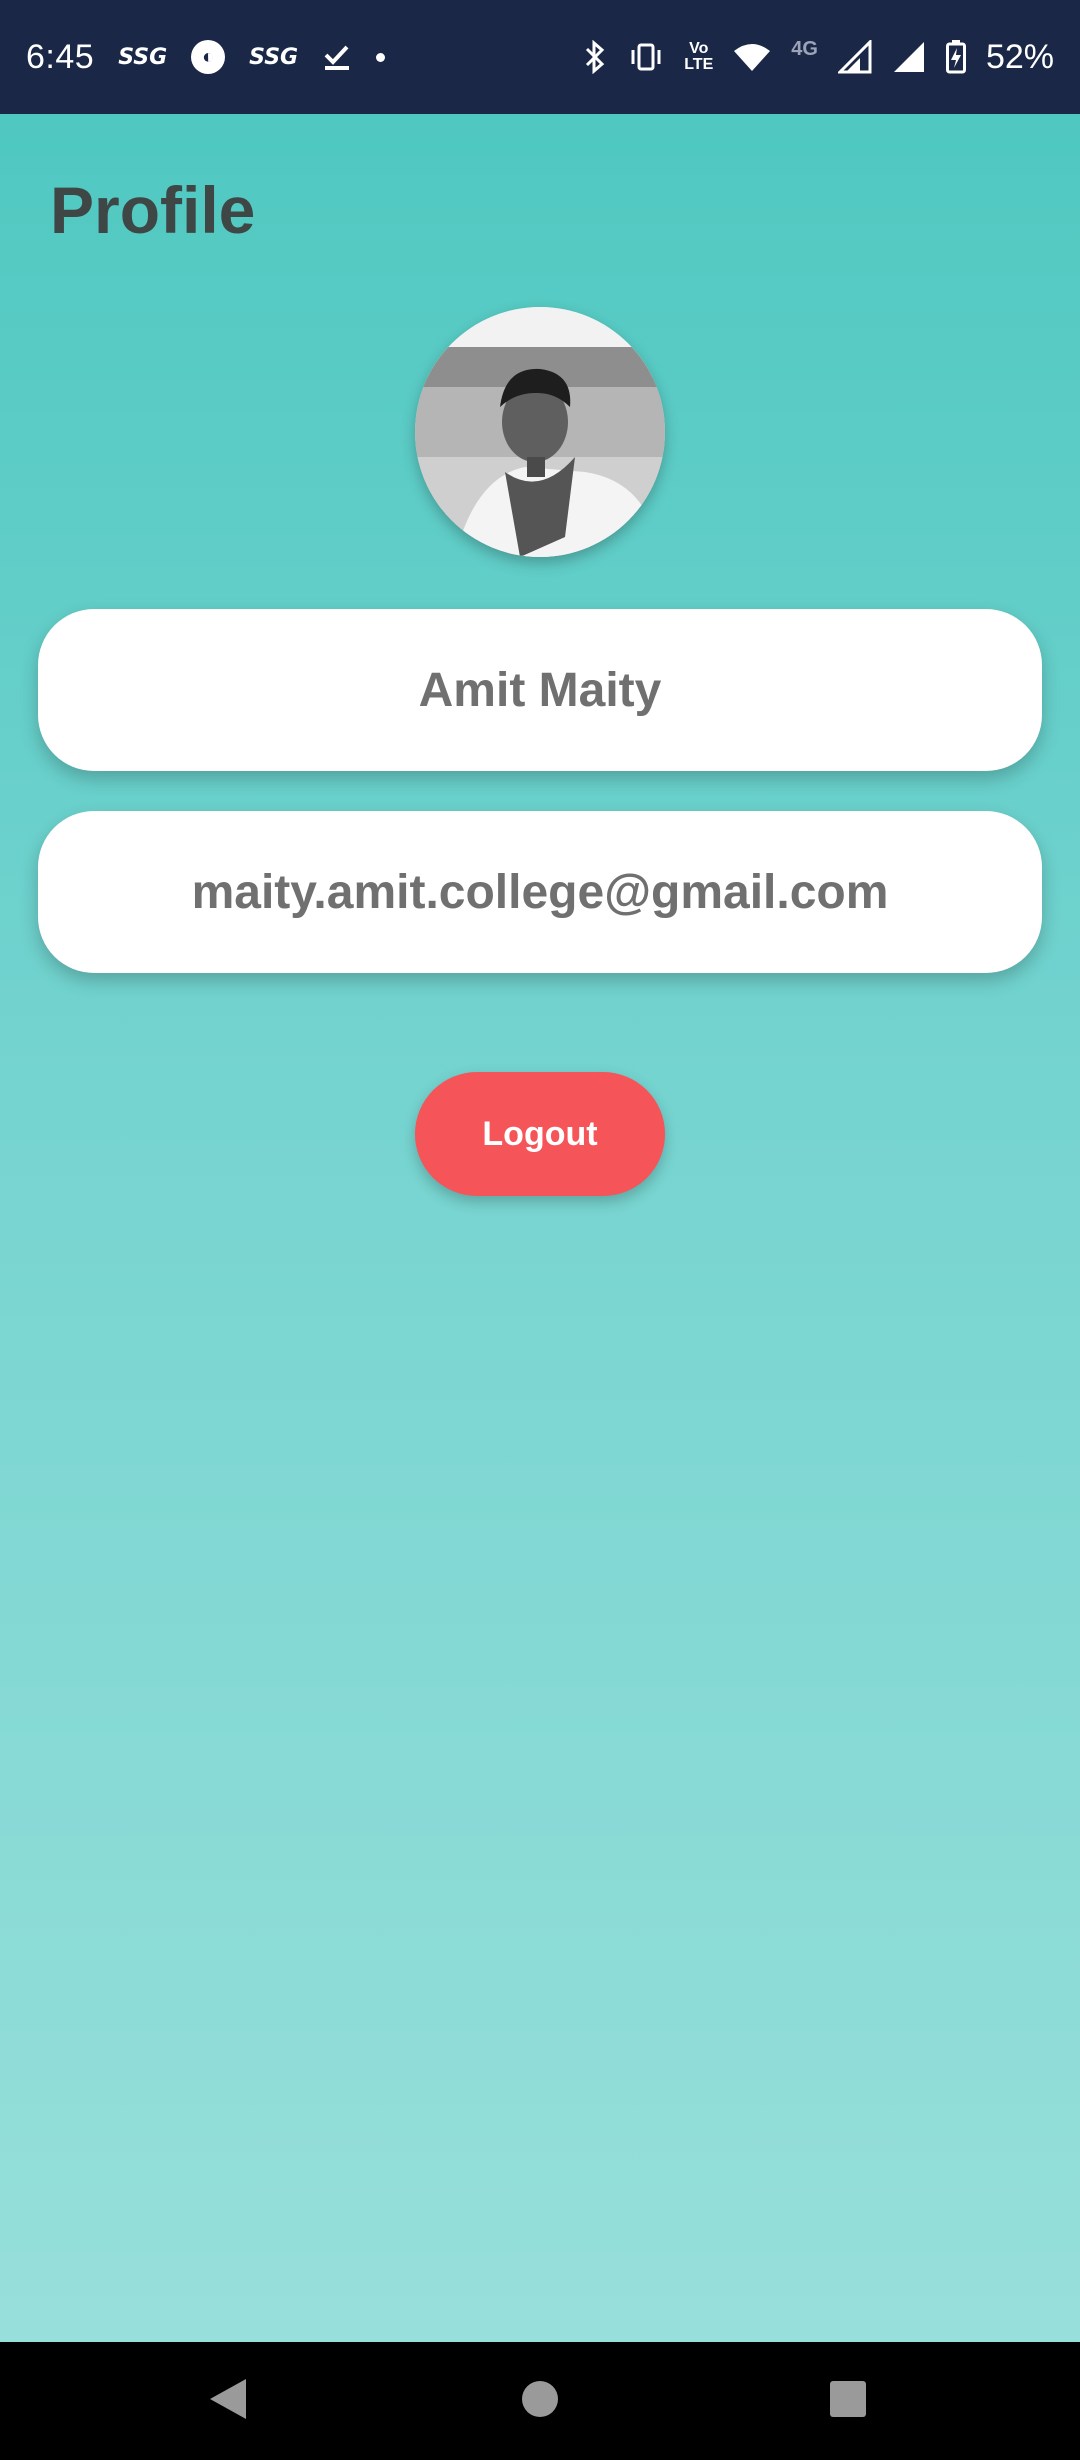  I want to click on check-icon, so click(337, 57).